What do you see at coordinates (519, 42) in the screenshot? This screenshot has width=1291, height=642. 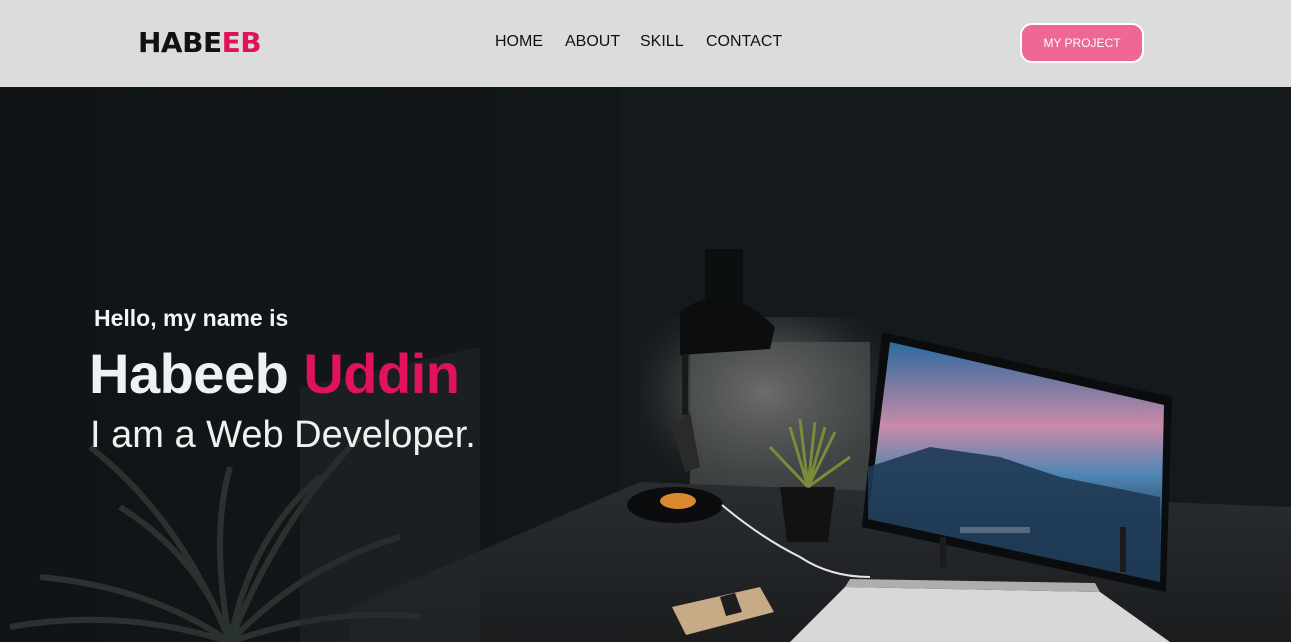 I see `nav-home: HOME` at bounding box center [519, 42].